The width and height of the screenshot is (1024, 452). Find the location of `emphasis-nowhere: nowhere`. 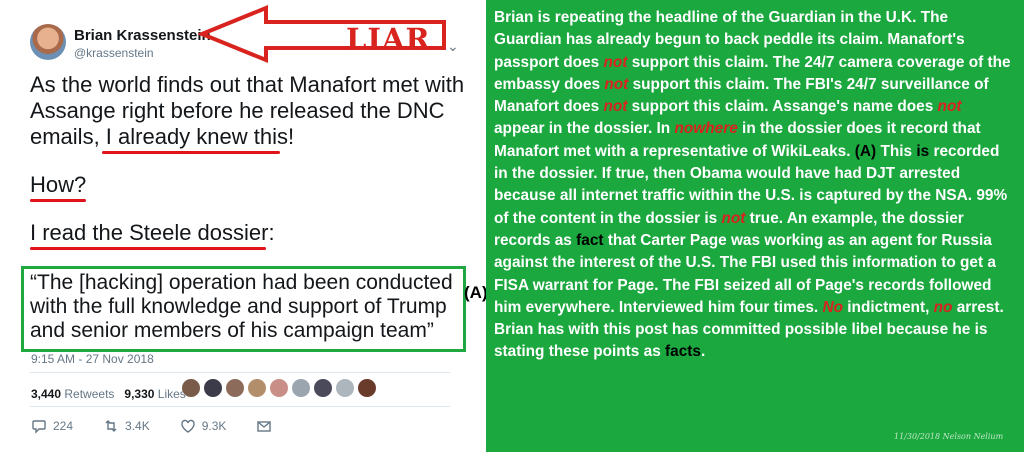

emphasis-nowhere: nowhere is located at coordinates (706, 129).